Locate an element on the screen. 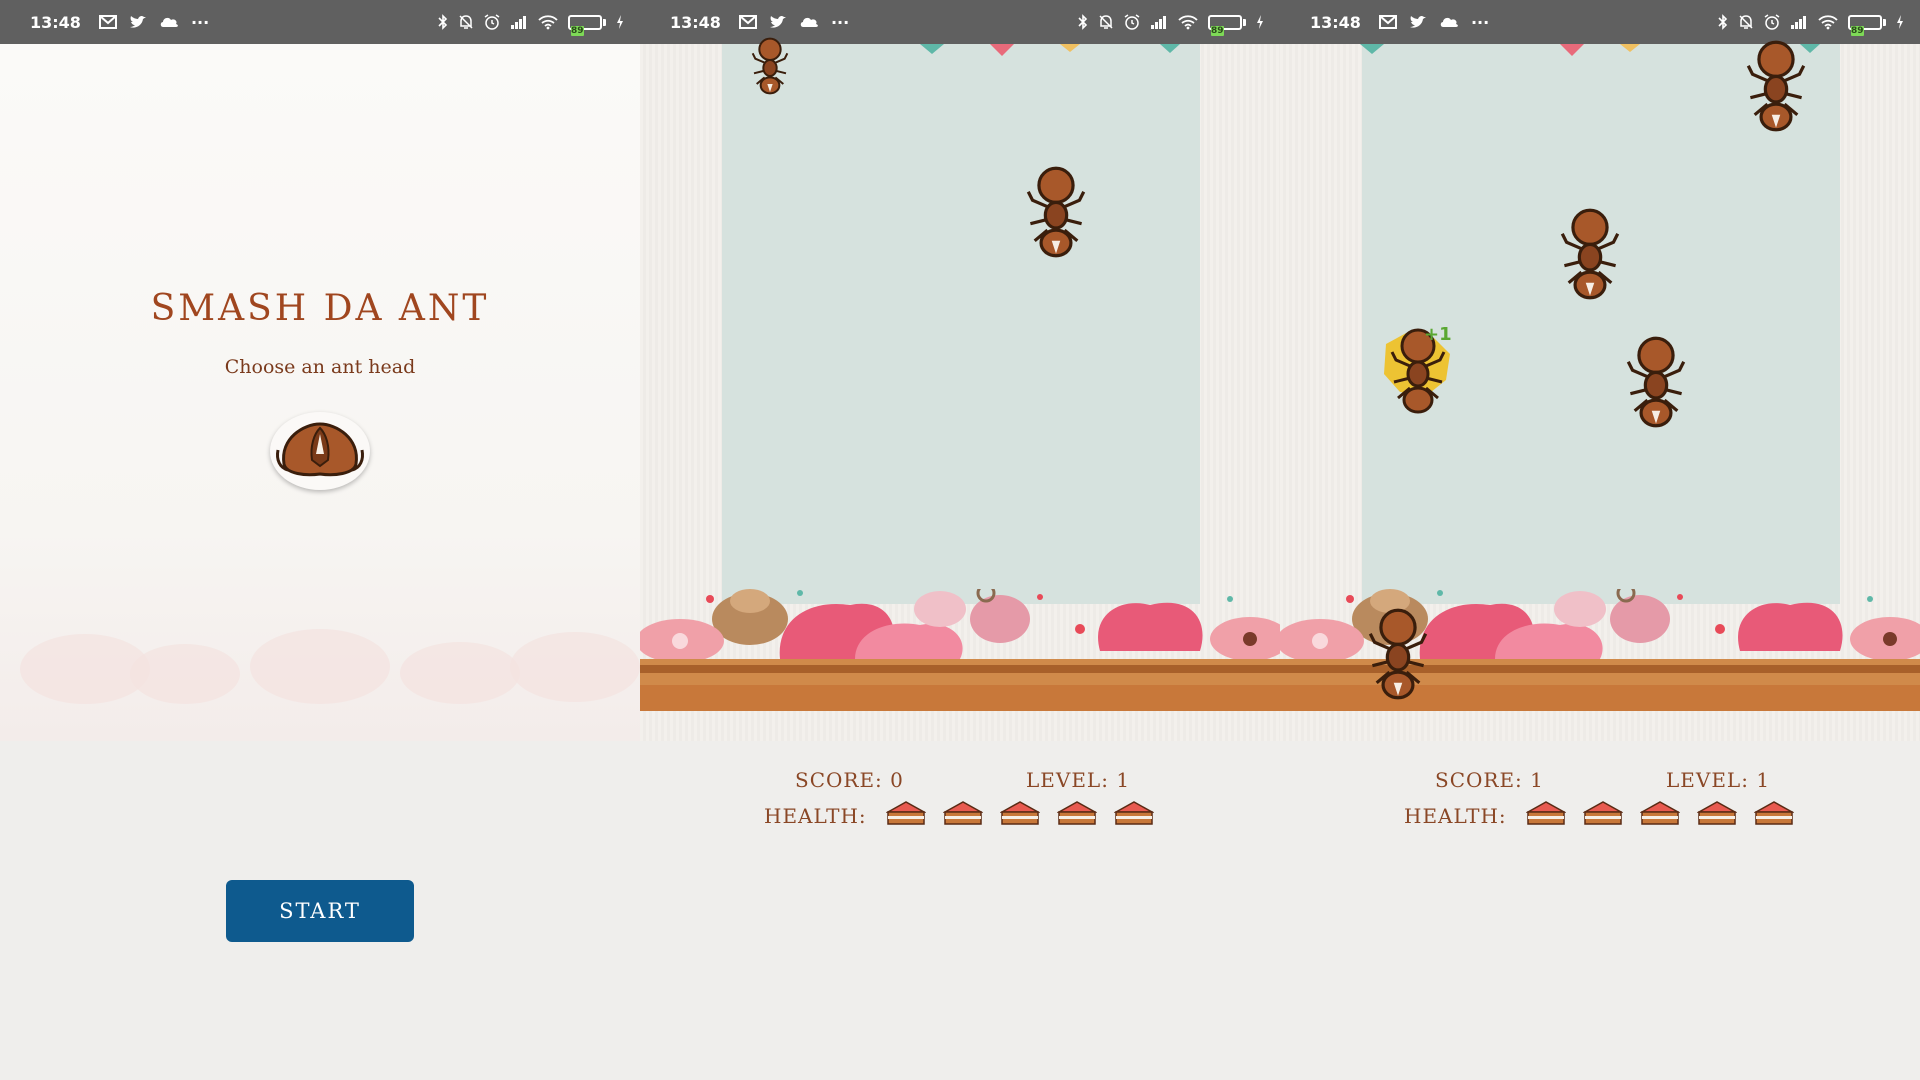  sweets-border is located at coordinates (960, 650).